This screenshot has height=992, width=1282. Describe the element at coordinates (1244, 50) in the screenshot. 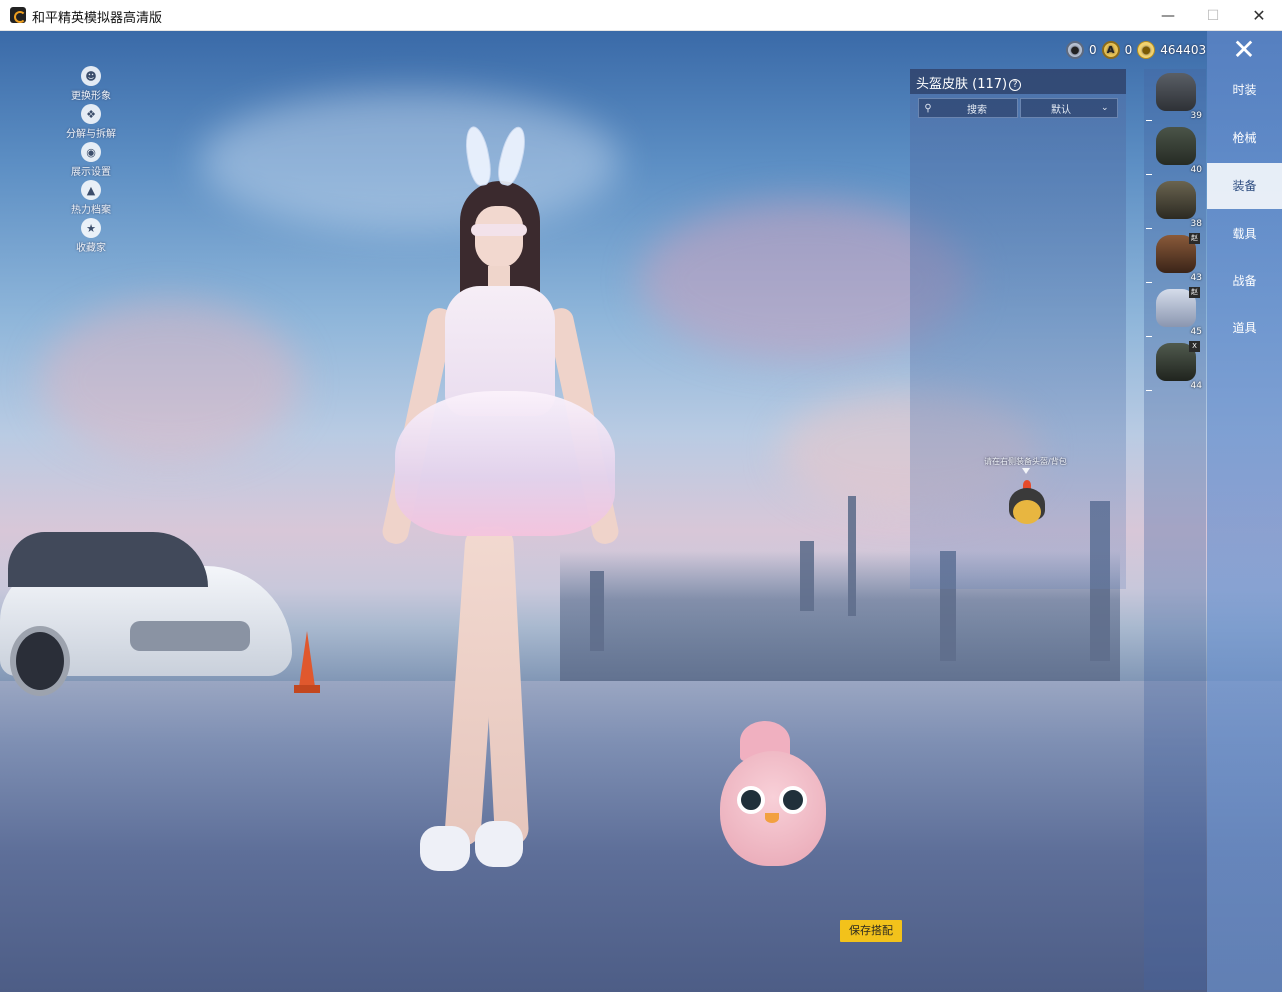

I see `close-icon: ✕` at that location.